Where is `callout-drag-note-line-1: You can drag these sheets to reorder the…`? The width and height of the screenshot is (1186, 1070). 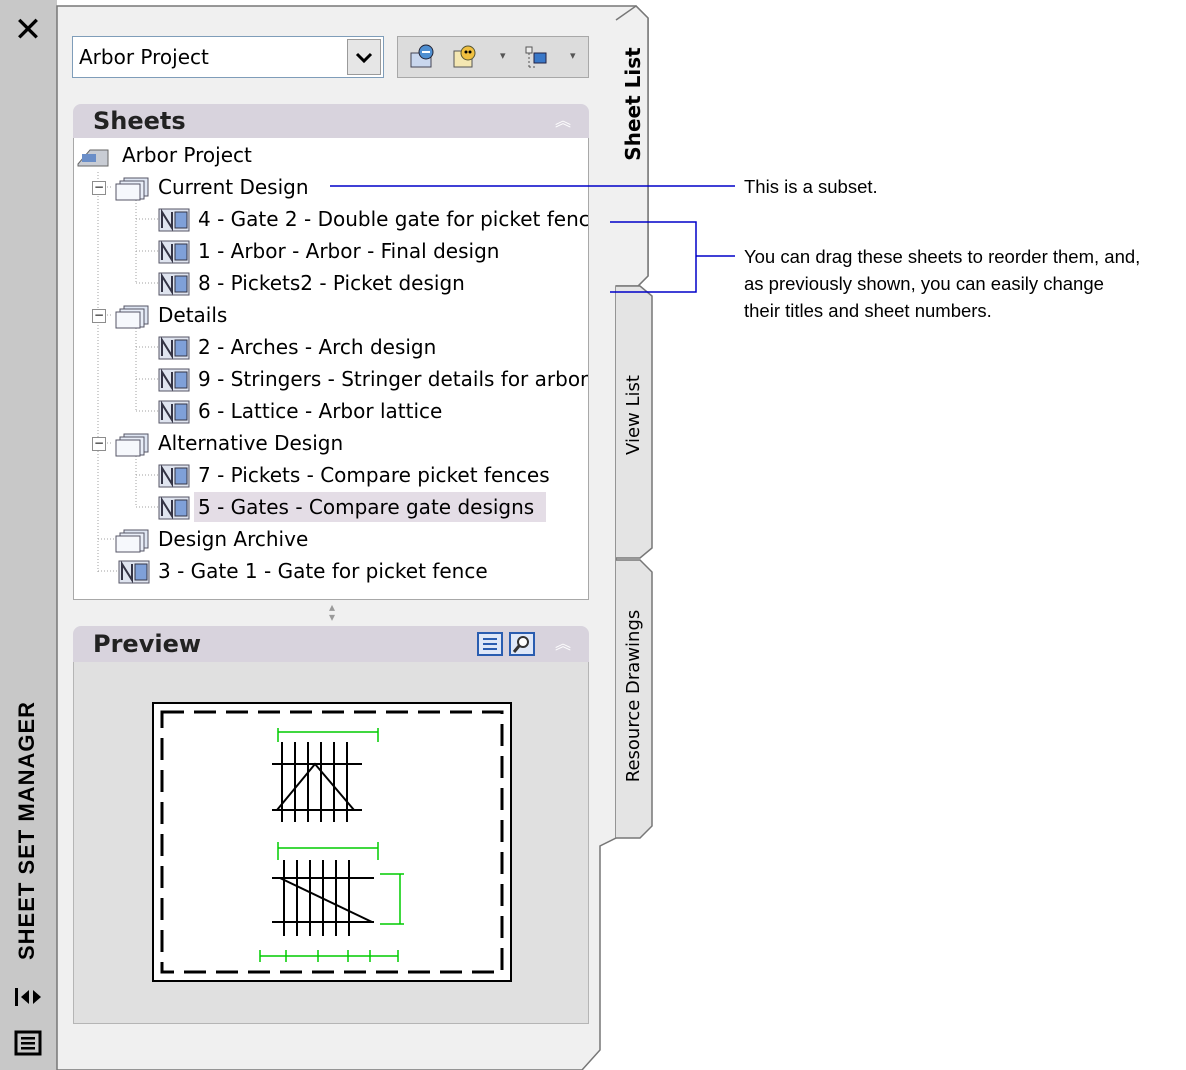 callout-drag-note-line-1: You can drag these sheets to reorder the… is located at coordinates (942, 256).